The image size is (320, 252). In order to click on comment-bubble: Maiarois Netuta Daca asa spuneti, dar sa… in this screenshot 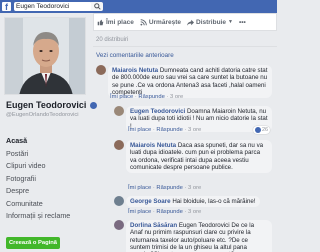, I will do `click(199, 157)`.